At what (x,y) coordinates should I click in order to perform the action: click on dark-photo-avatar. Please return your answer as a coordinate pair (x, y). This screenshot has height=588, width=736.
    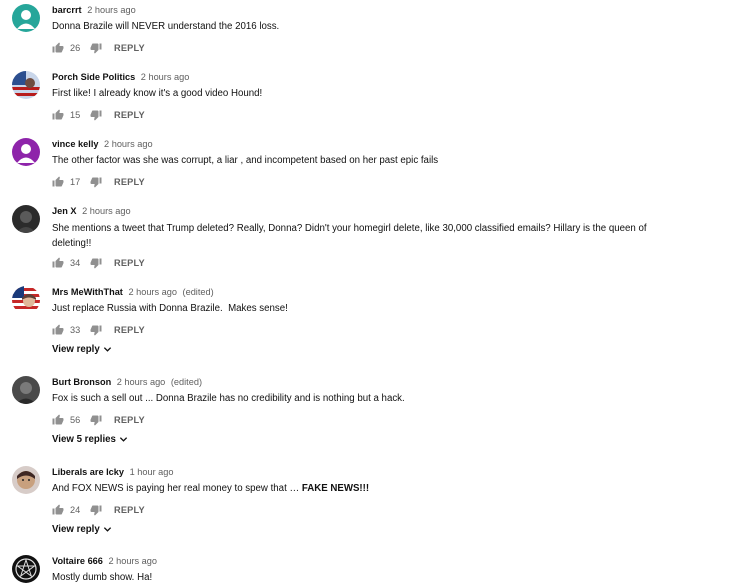
    Looking at the image, I should click on (26, 219).